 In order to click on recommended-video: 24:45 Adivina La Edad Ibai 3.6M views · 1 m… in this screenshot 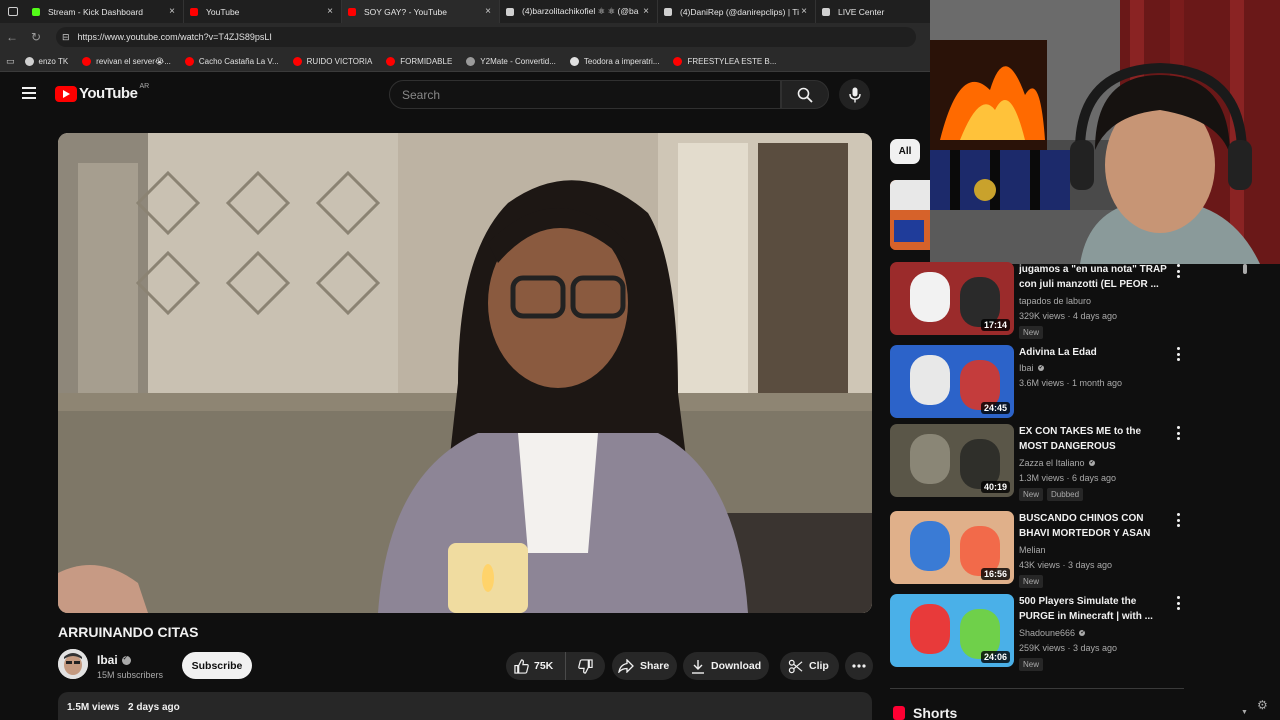, I will do `click(1040, 383)`.